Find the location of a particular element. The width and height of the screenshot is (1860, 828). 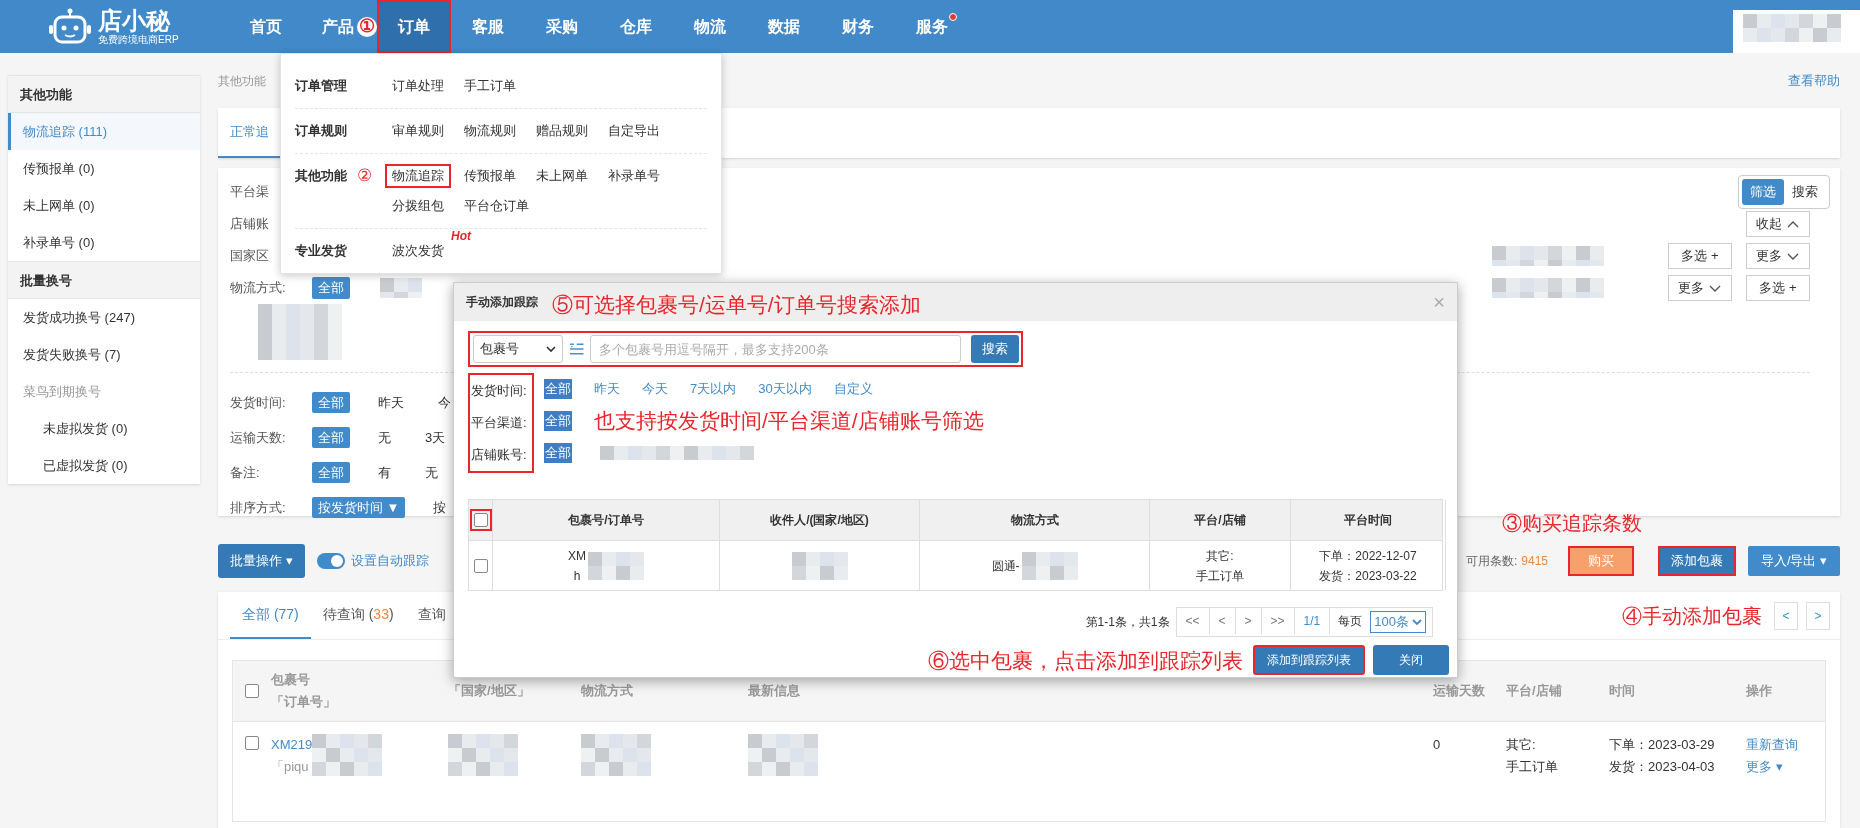

chevron-down-icon is located at coordinates (550, 349).